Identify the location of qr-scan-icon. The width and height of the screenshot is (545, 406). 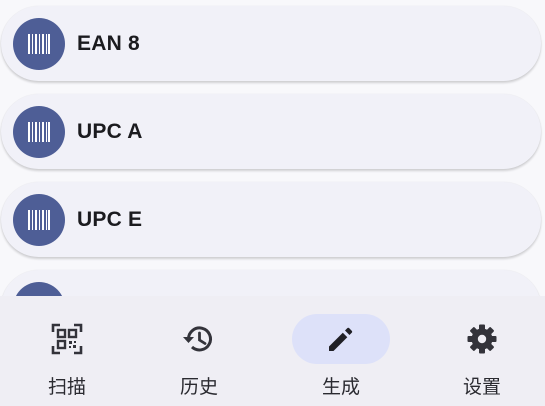
(67, 339).